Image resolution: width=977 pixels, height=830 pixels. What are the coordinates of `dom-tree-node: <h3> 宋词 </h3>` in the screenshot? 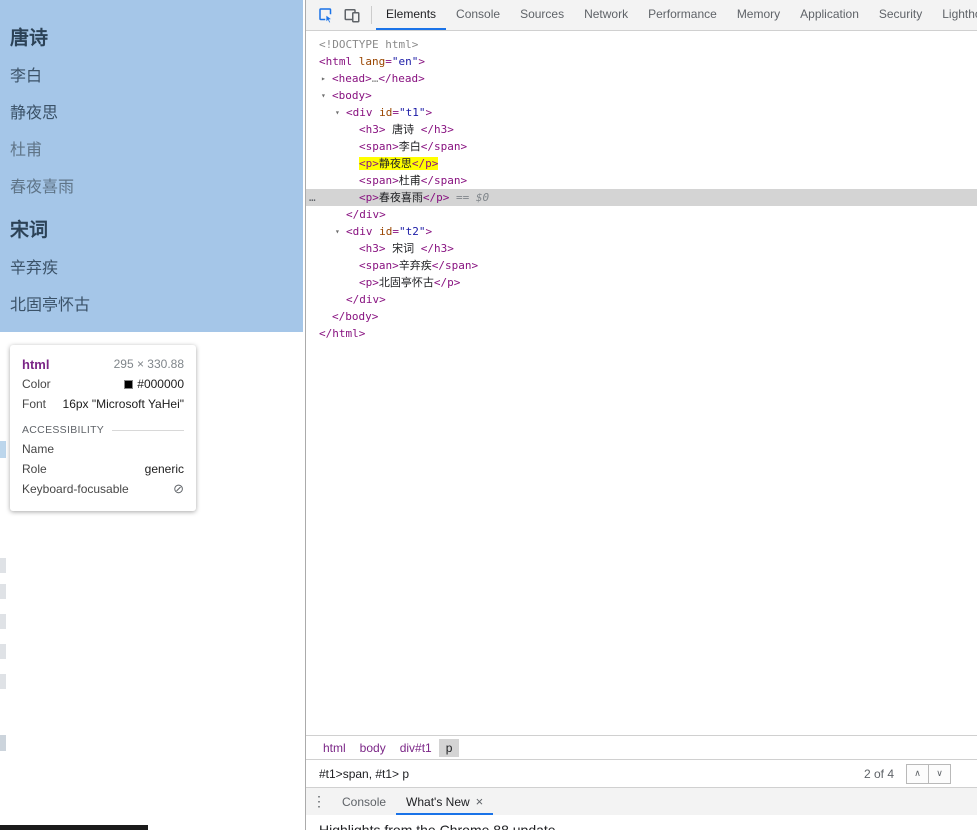 It's located at (641, 248).